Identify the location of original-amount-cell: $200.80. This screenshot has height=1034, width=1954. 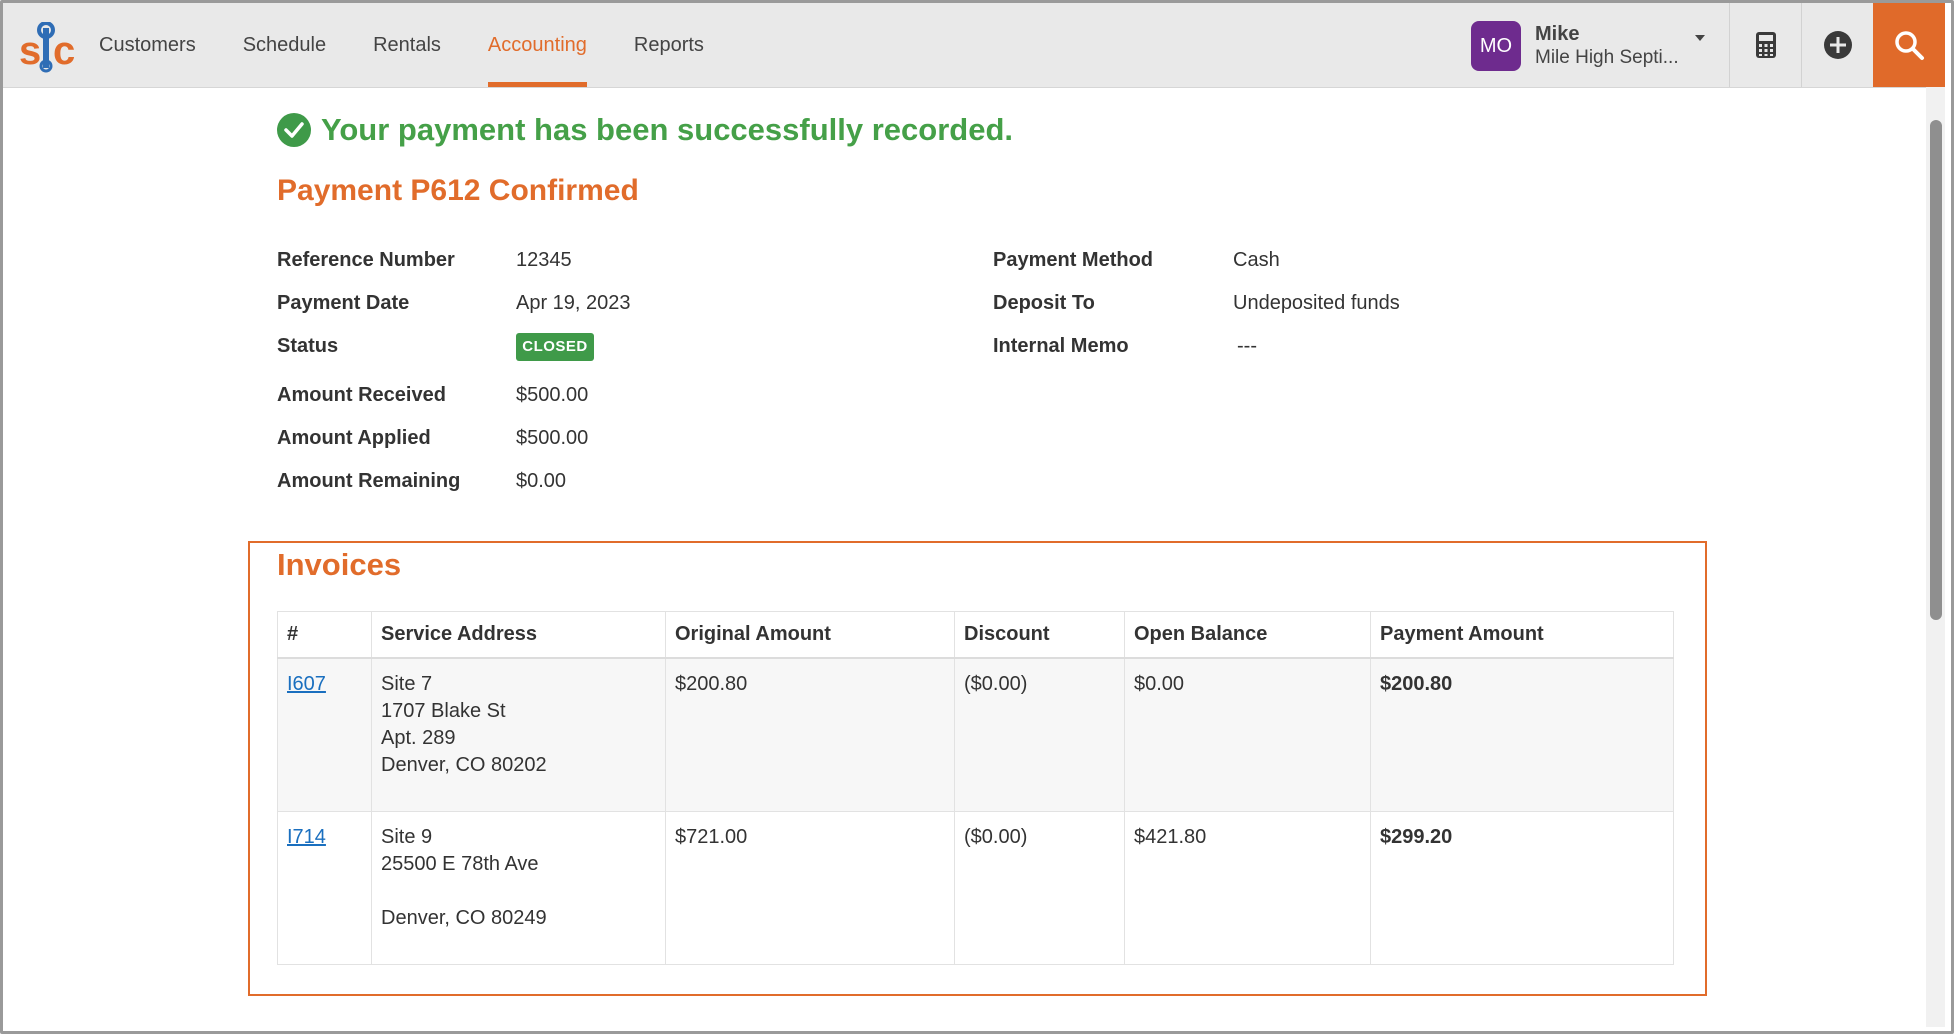
(810, 734).